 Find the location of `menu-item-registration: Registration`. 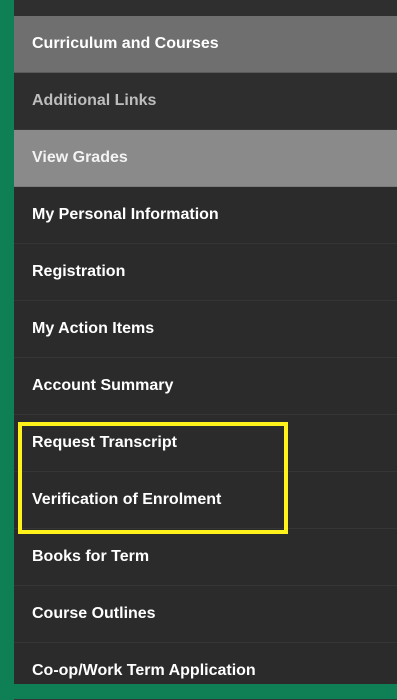

menu-item-registration: Registration is located at coordinates (205, 272).